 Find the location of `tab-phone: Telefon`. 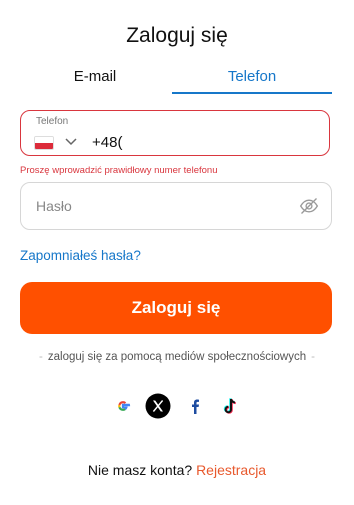

tab-phone: Telefon is located at coordinates (252, 80).